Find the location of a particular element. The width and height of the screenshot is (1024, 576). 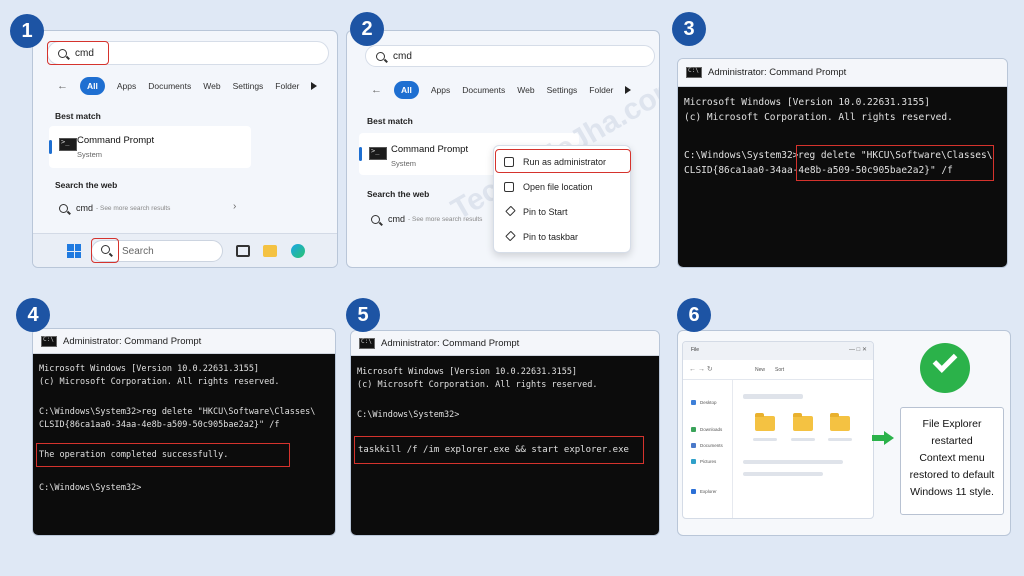

filter-bar: ← All Apps Documents Web Settings Folder is located at coordinates (187, 86).